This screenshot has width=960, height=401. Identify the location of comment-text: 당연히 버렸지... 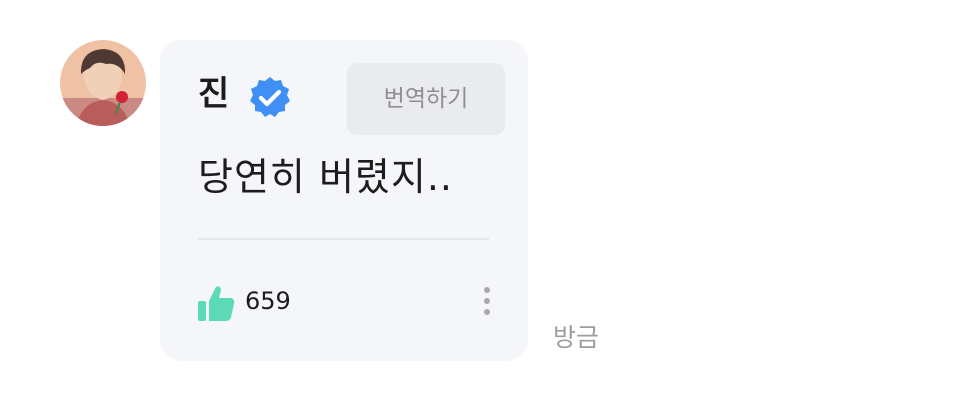
(325, 177).